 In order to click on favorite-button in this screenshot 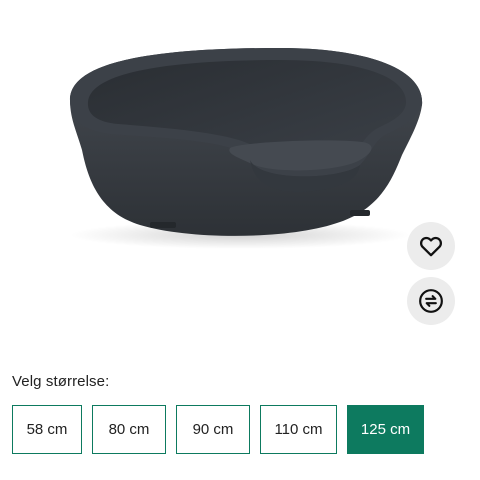, I will do `click(431, 246)`.